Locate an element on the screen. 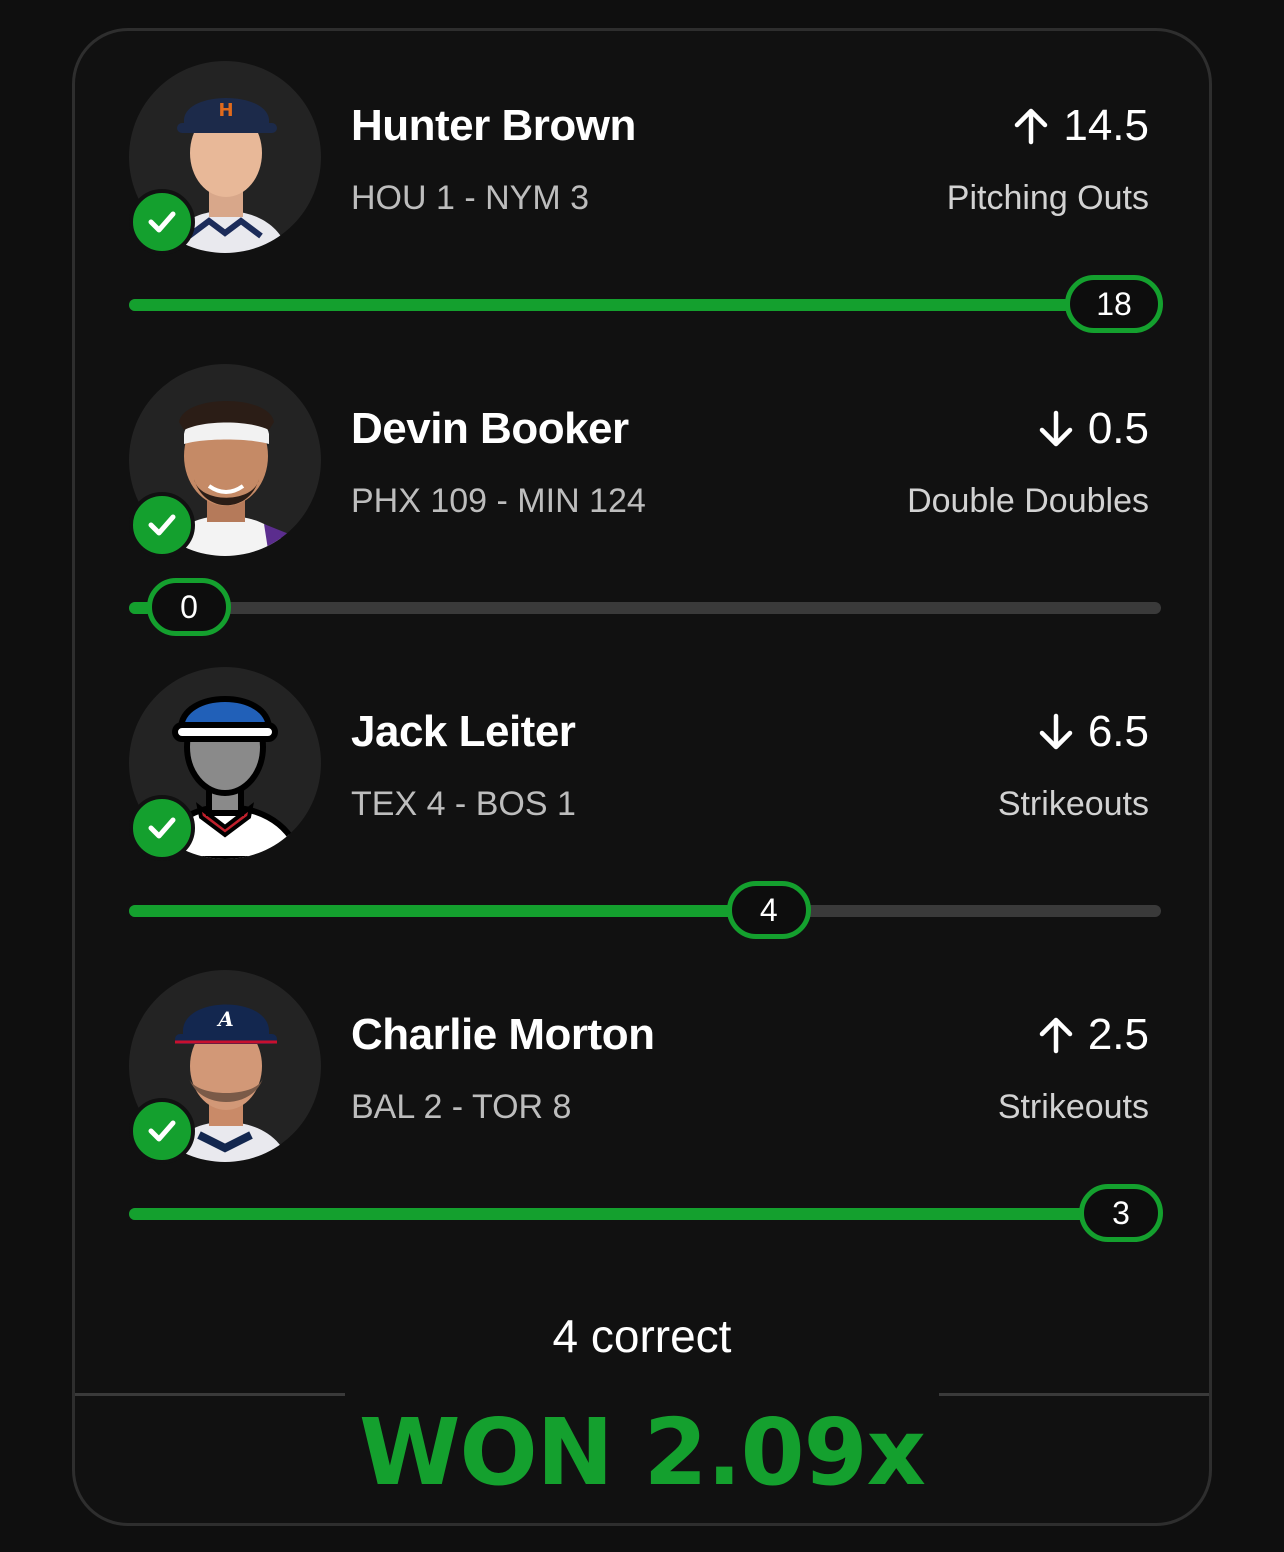 The width and height of the screenshot is (1284, 1552). progress-track: 0 is located at coordinates (645, 607).